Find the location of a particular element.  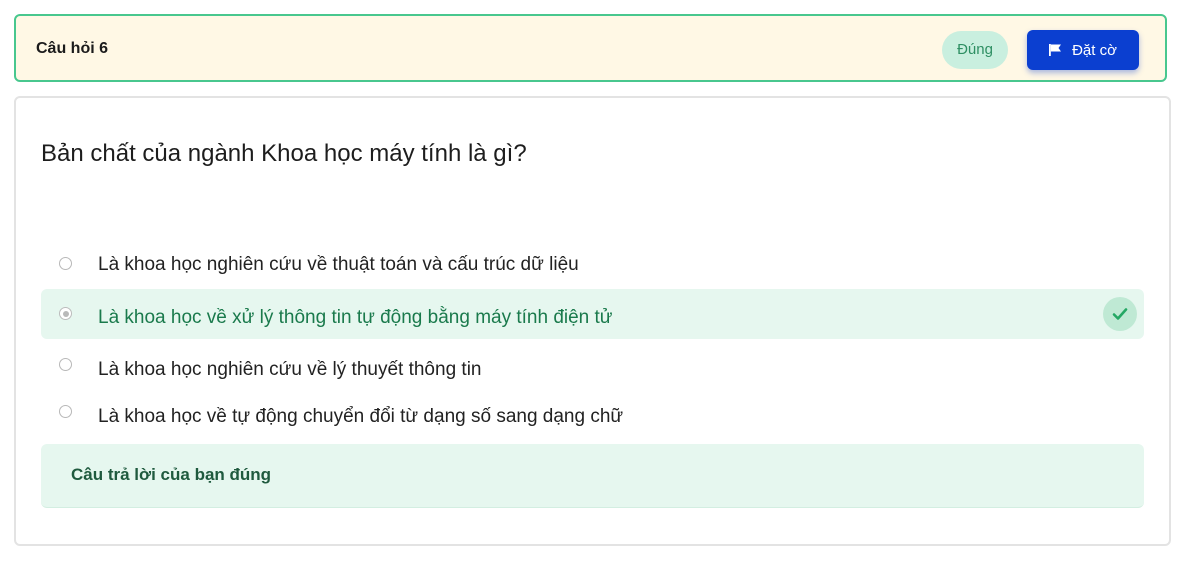

feedback-box: Câu trả lời của bạn đúng is located at coordinates (592, 476).